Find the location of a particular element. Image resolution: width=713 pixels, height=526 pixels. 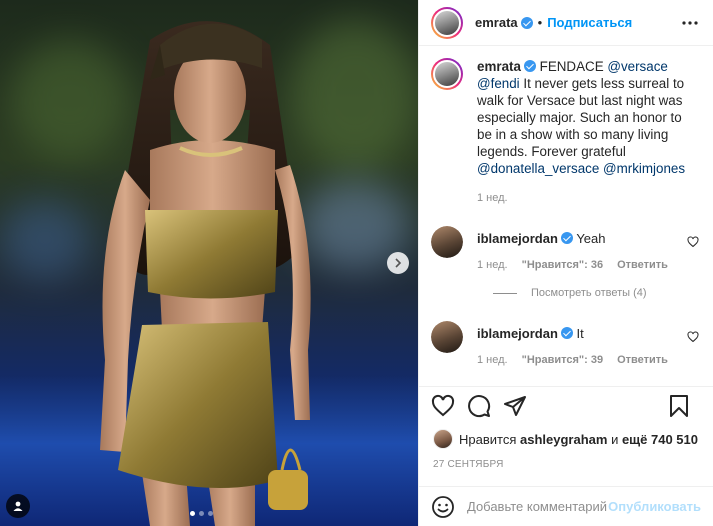

comment-icon is located at coordinates (479, 406).